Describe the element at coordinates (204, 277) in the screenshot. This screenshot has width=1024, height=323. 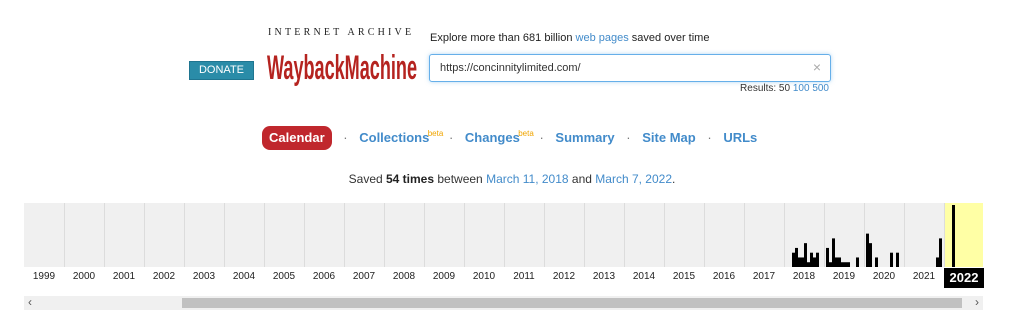
I see `year-label: 2003` at that location.